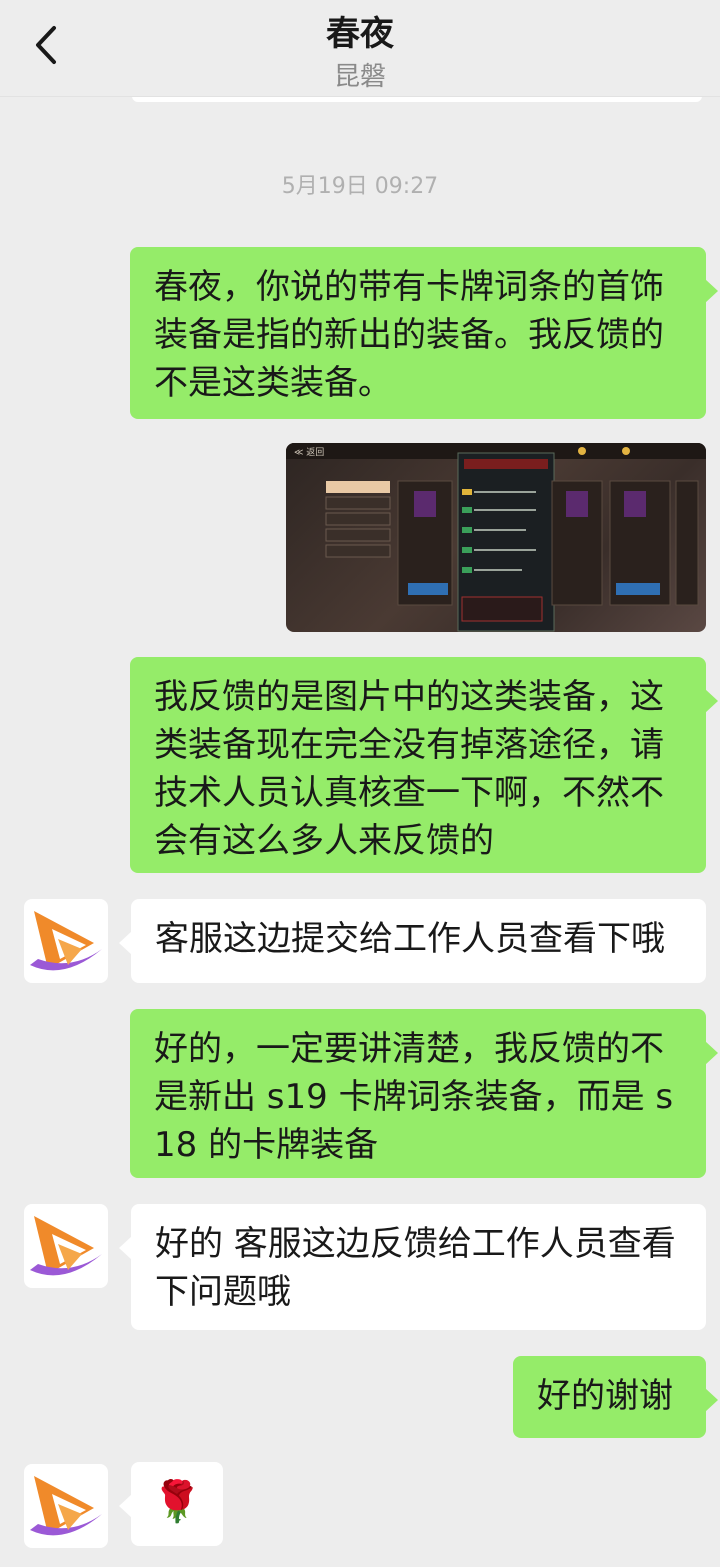  What do you see at coordinates (415, 1268) in the screenshot?
I see `message-text: 好的 客服这边反馈给工作人员查看下问题哦` at bounding box center [415, 1268].